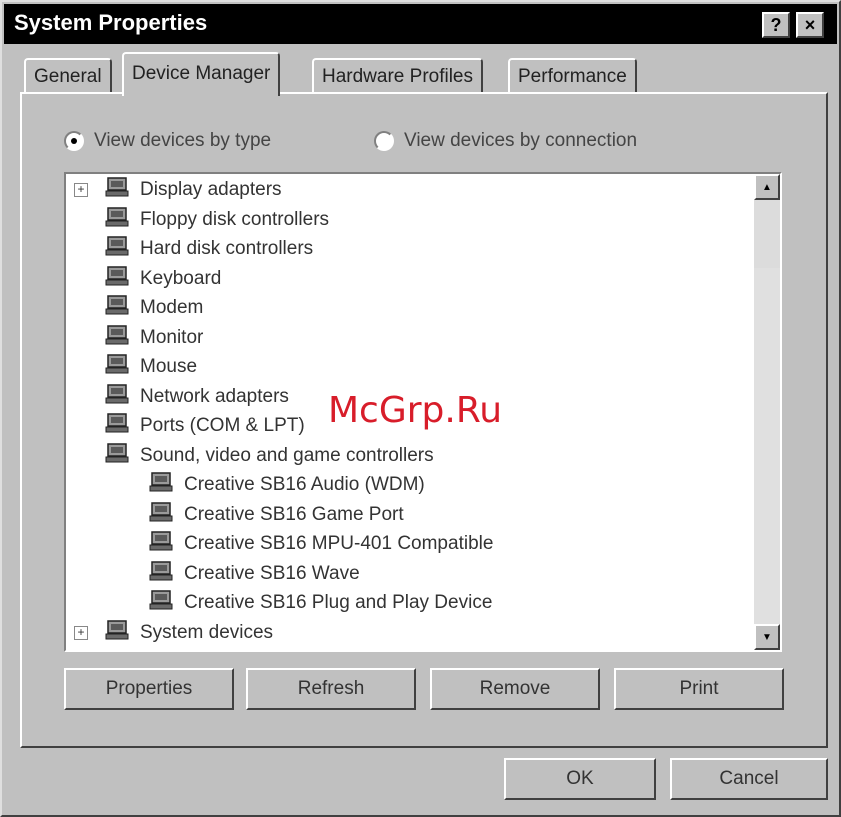 This screenshot has width=841, height=817. I want to click on properties-button: Properties, so click(149, 689).